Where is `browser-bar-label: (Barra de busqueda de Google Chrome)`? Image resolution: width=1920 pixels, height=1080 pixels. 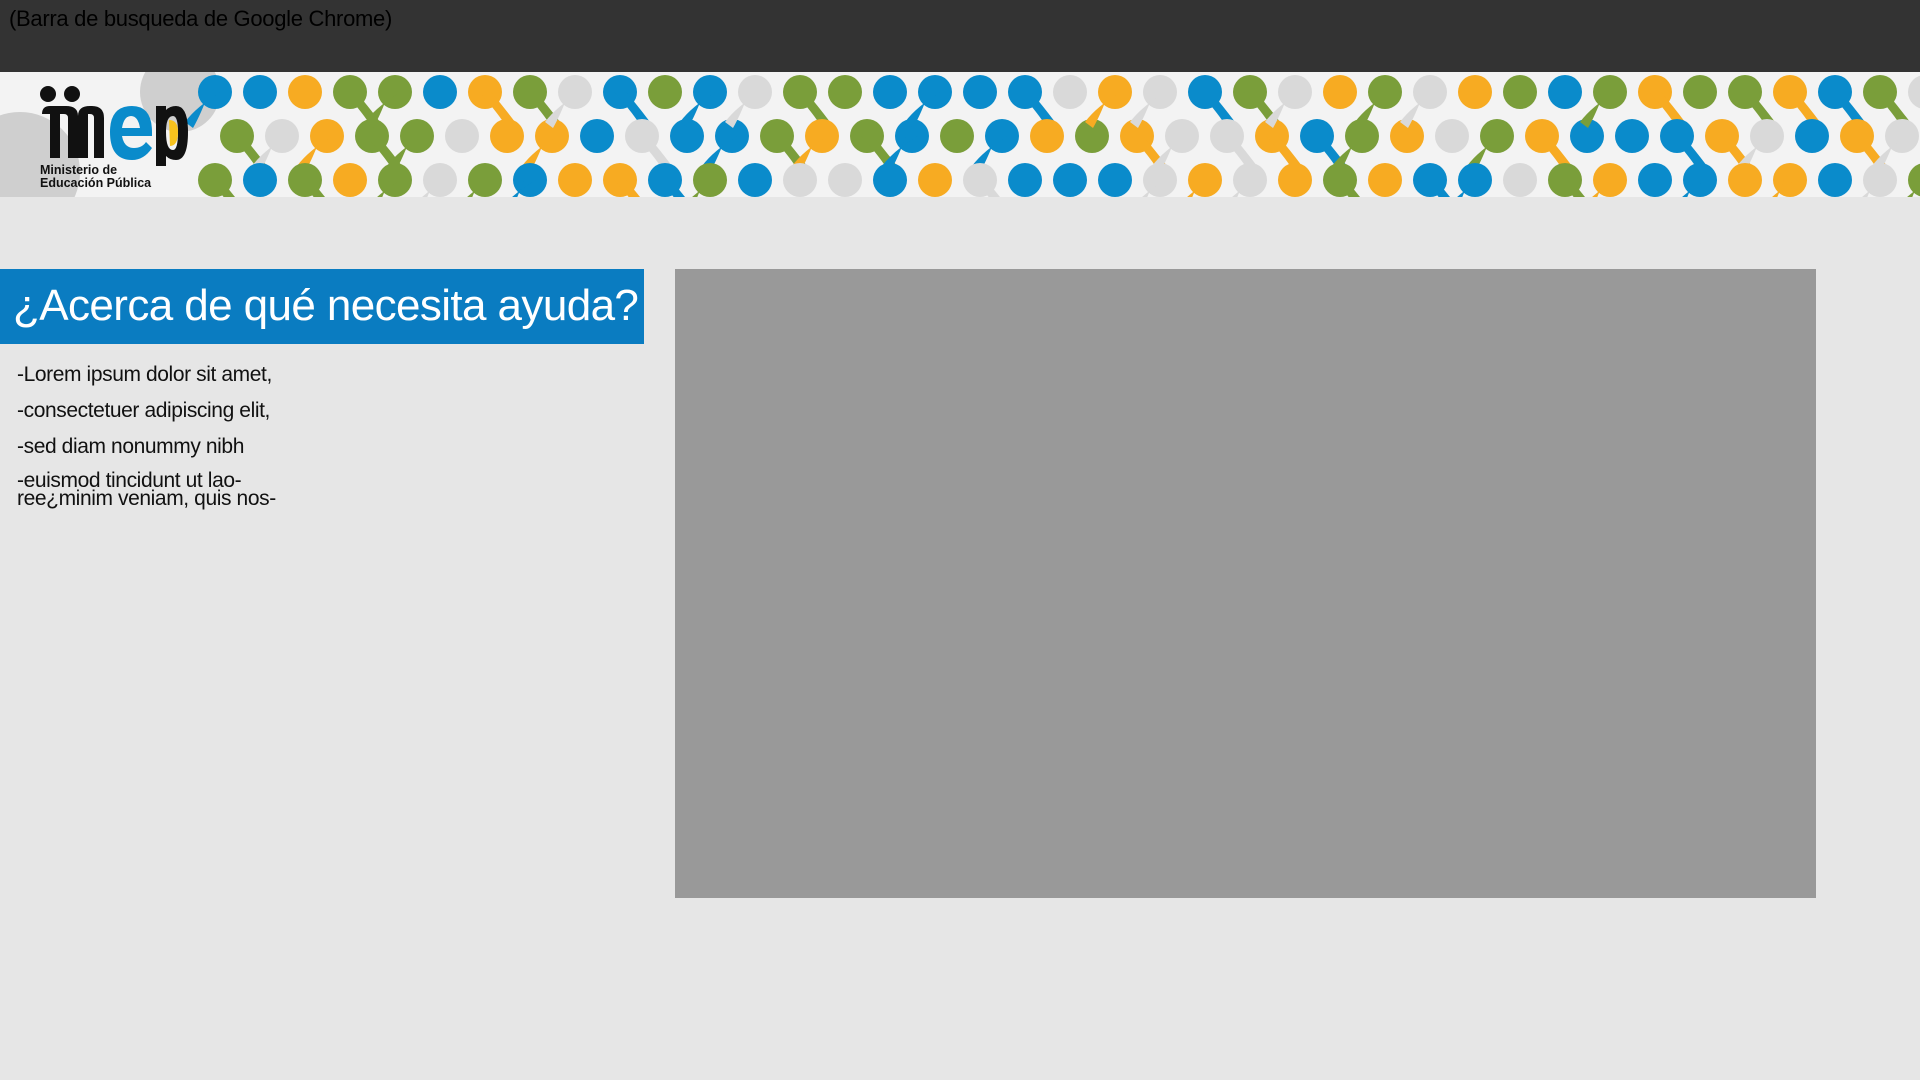 browser-bar-label: (Barra de busqueda de Google Chrome) is located at coordinates (200, 18).